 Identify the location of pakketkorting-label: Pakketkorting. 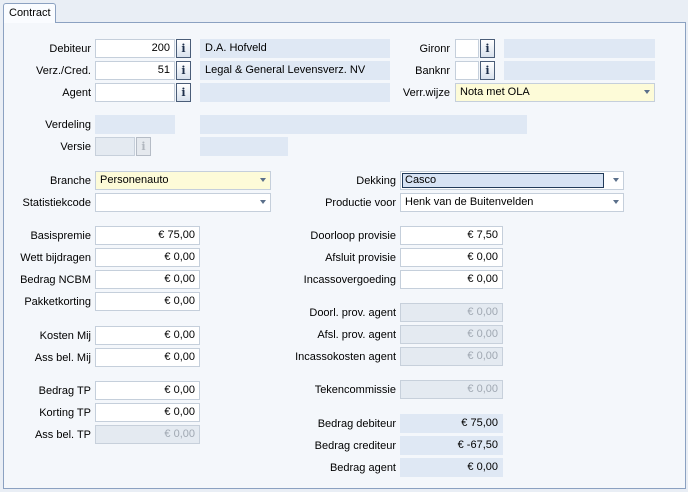
(57, 302).